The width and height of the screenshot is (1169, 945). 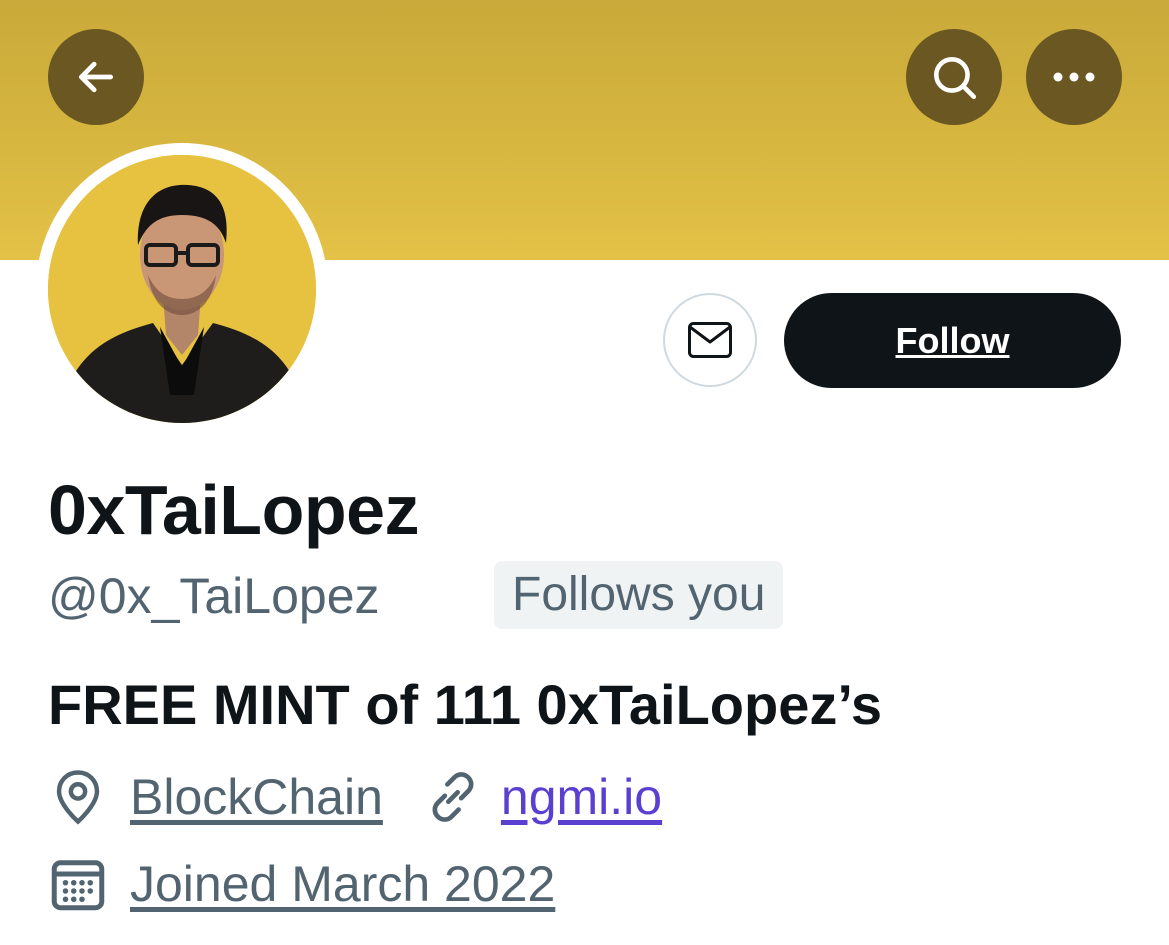 I want to click on search-icon, so click(x=955, y=78).